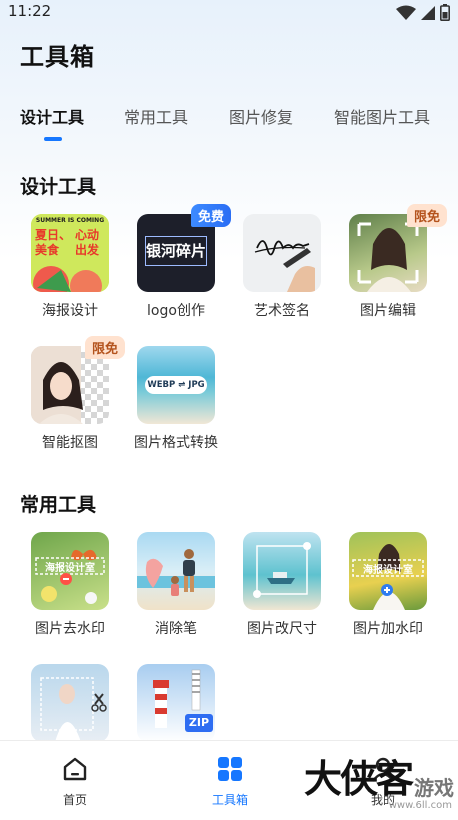 Image resolution: width=458 pixels, height=820 pixels. Describe the element at coordinates (261, 116) in the screenshot. I see `tab-image-repair: 图片修复` at that location.